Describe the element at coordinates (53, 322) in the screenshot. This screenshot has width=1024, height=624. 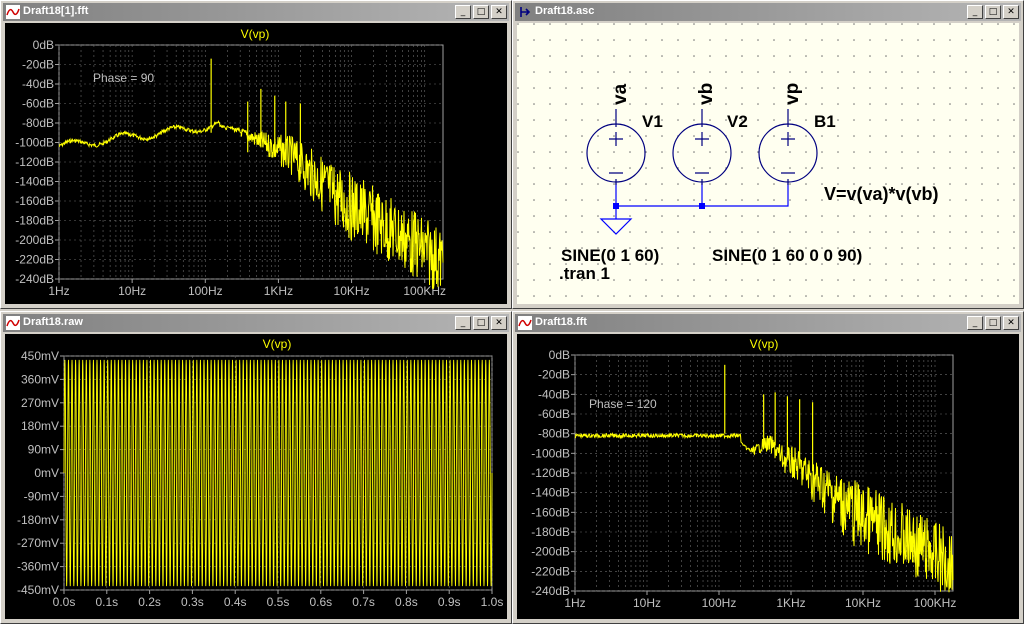
I see `window-title: Draft18.raw` at that location.